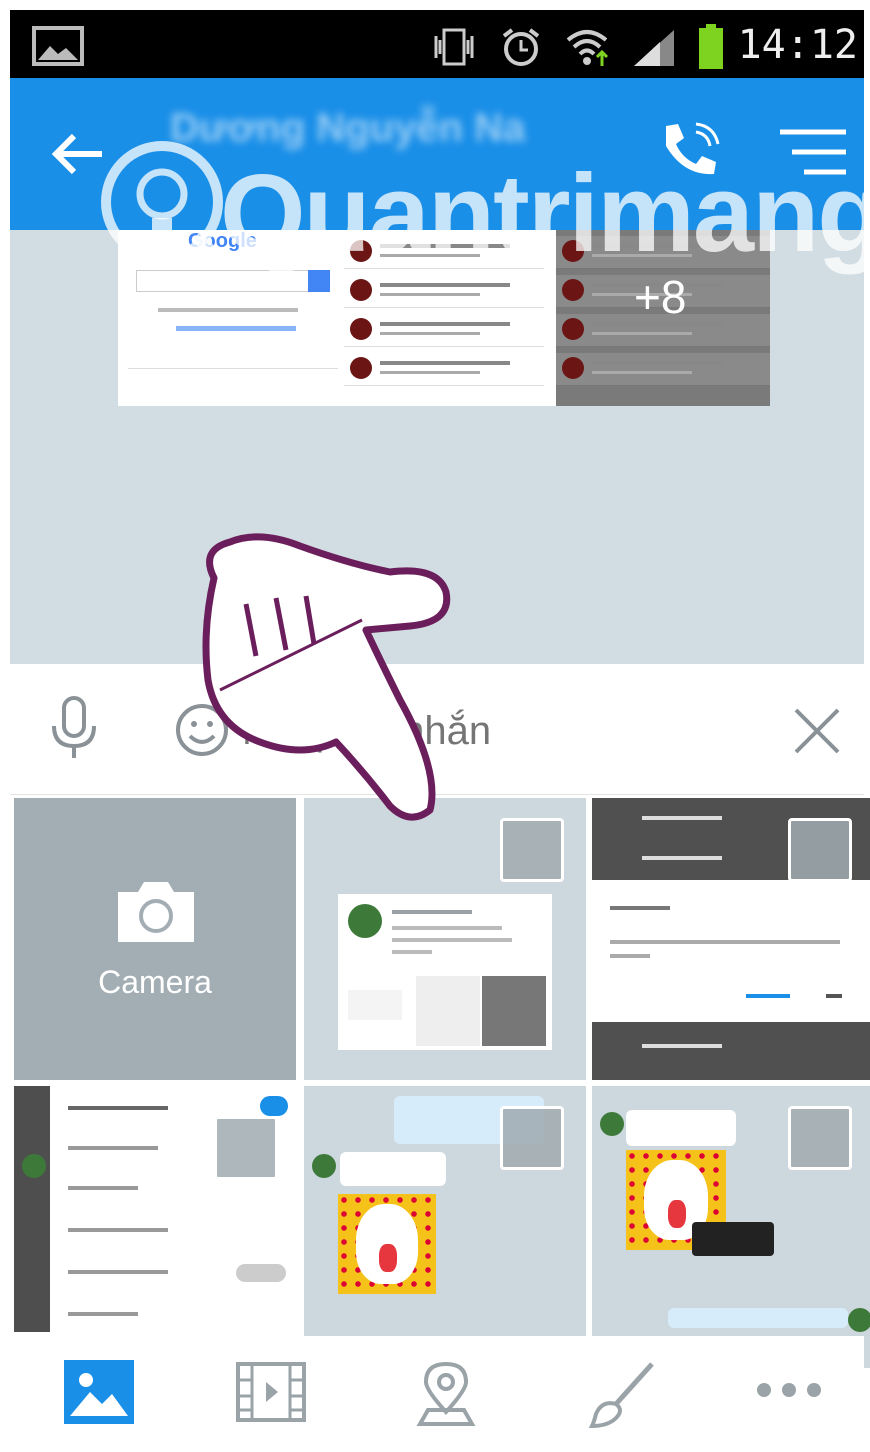 Image resolution: width=870 pixels, height=1452 pixels. I want to click on battery-icon, so click(711, 49).